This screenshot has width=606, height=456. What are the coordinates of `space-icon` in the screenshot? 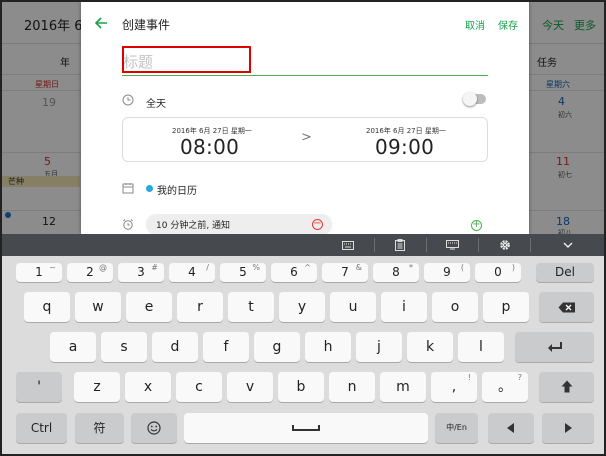 It's located at (306, 428).